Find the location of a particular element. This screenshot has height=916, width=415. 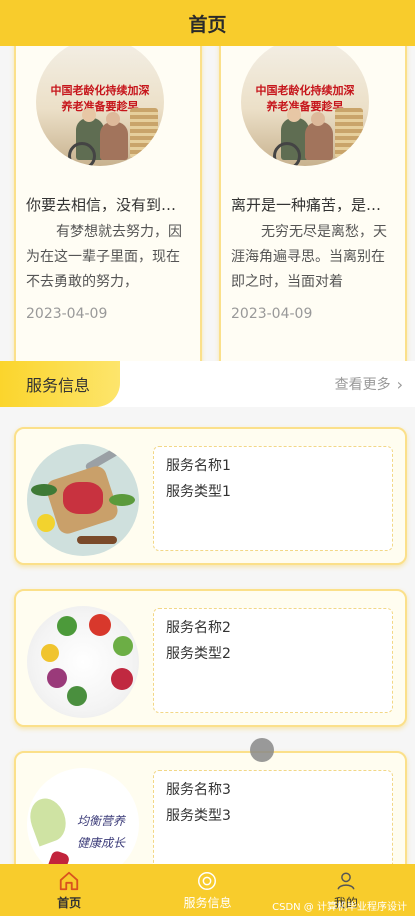

service-type: 服务类型3 is located at coordinates (198, 816).